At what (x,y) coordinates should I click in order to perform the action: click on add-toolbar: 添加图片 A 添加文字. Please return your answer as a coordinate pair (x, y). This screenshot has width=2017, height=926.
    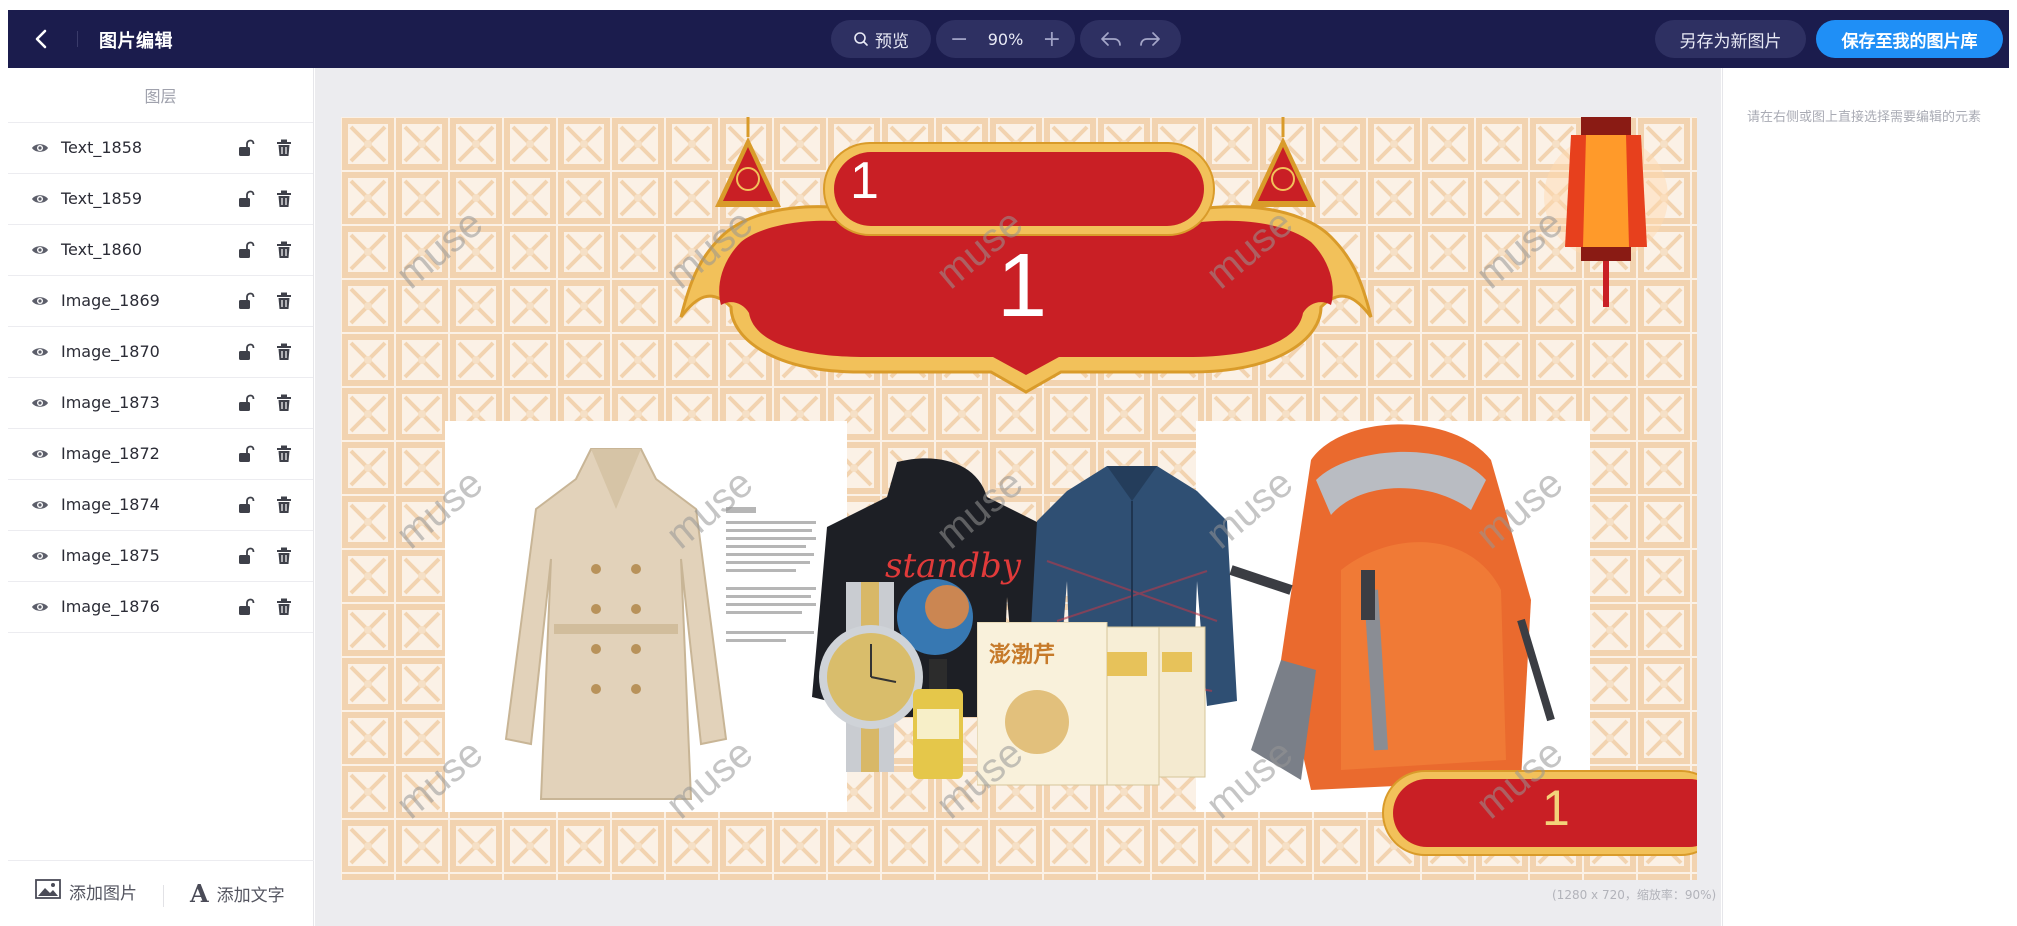
    Looking at the image, I should click on (161, 893).